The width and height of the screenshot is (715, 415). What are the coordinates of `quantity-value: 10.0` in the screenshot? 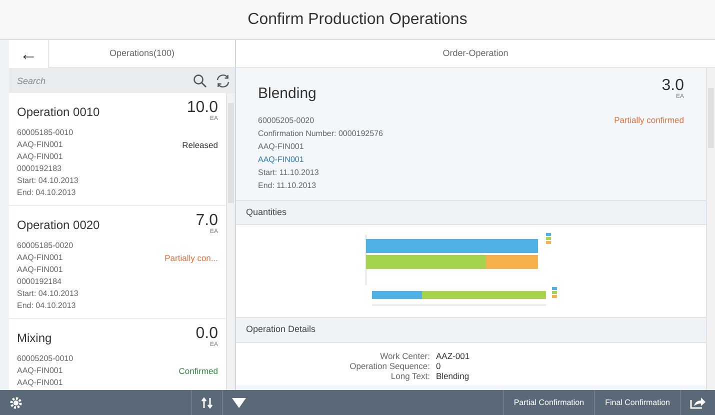 It's located at (202, 108).